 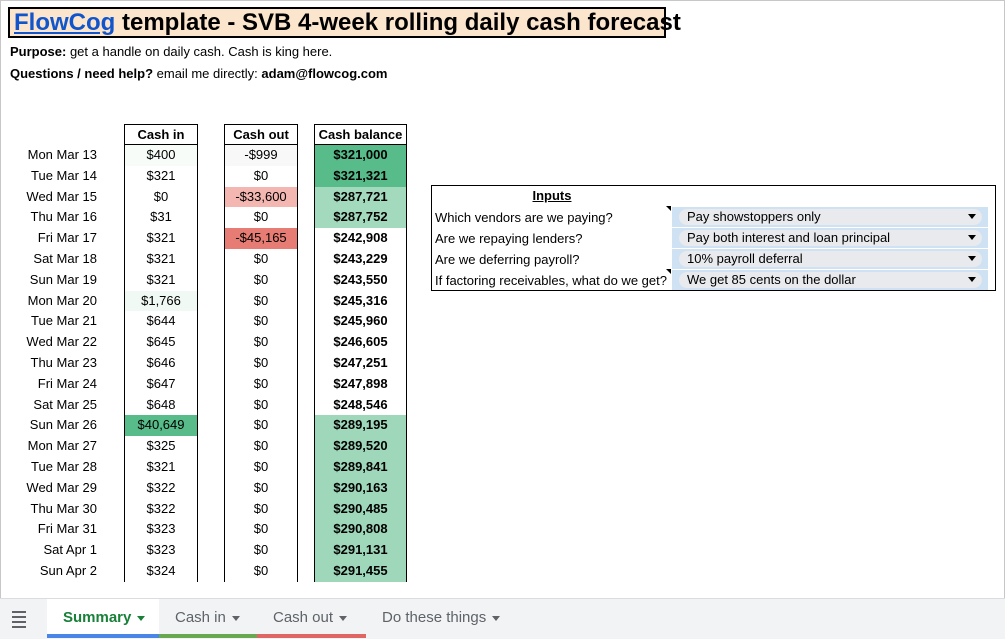 I want to click on date-cell: Fri Mar 24, so click(x=53, y=384).